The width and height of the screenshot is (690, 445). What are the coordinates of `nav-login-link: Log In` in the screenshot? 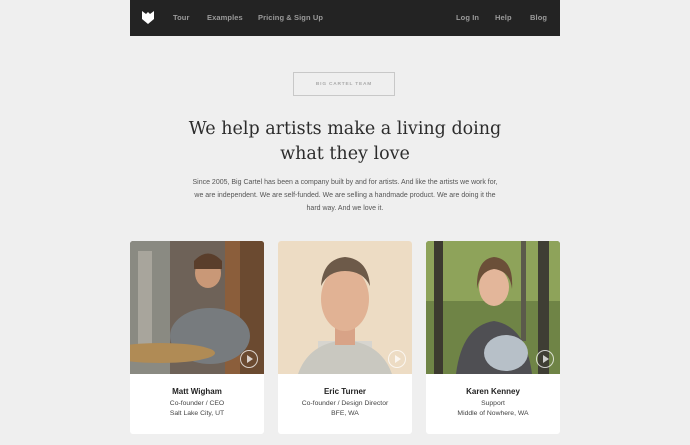 It's located at (467, 17).